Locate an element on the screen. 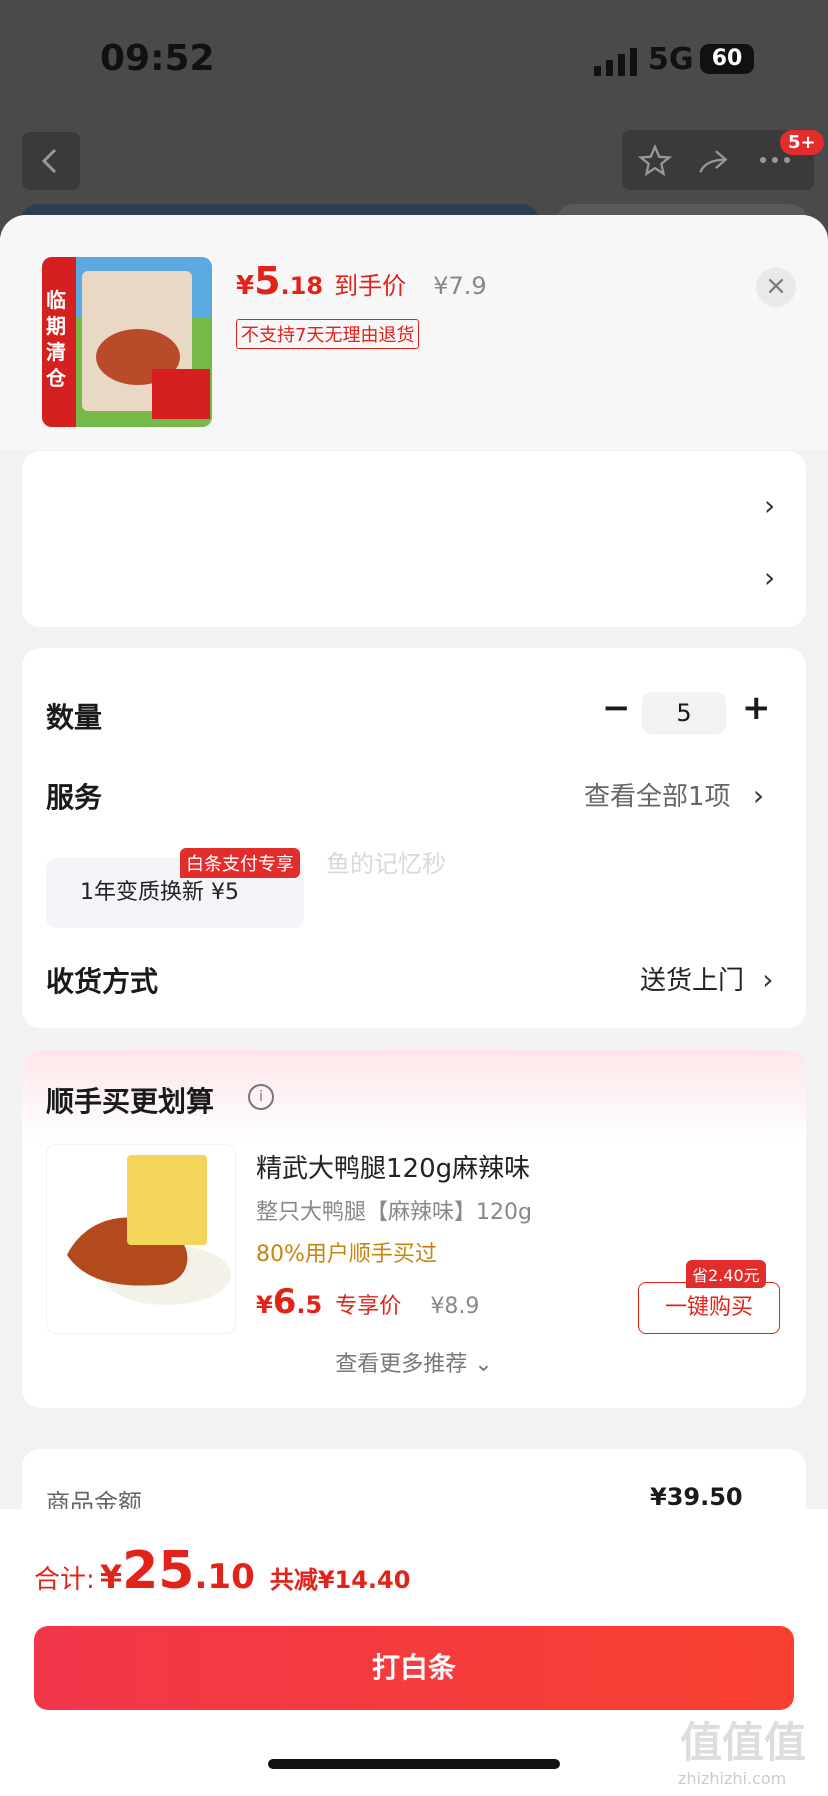  price-label: 到手价 is located at coordinates (370, 286).